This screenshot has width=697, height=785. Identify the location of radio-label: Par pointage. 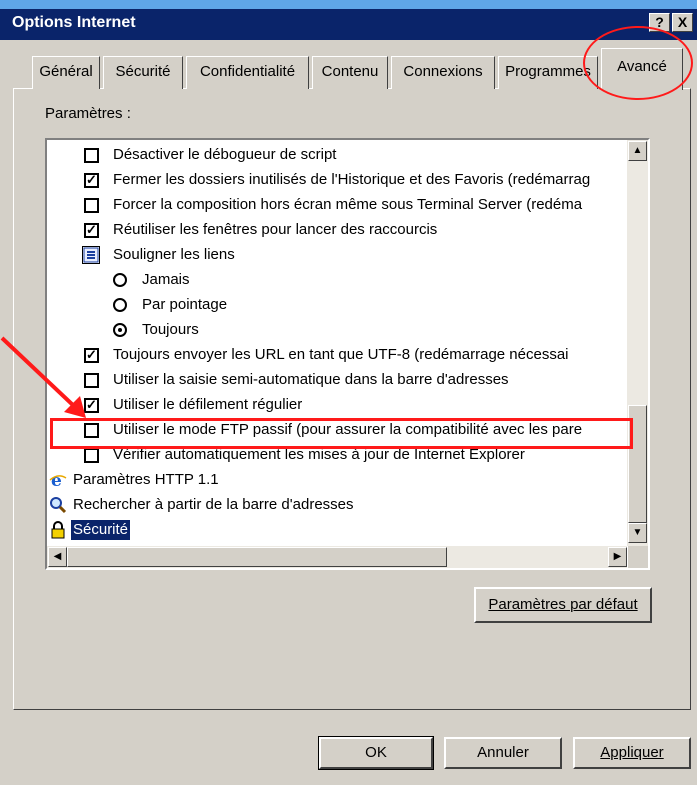
(185, 304).